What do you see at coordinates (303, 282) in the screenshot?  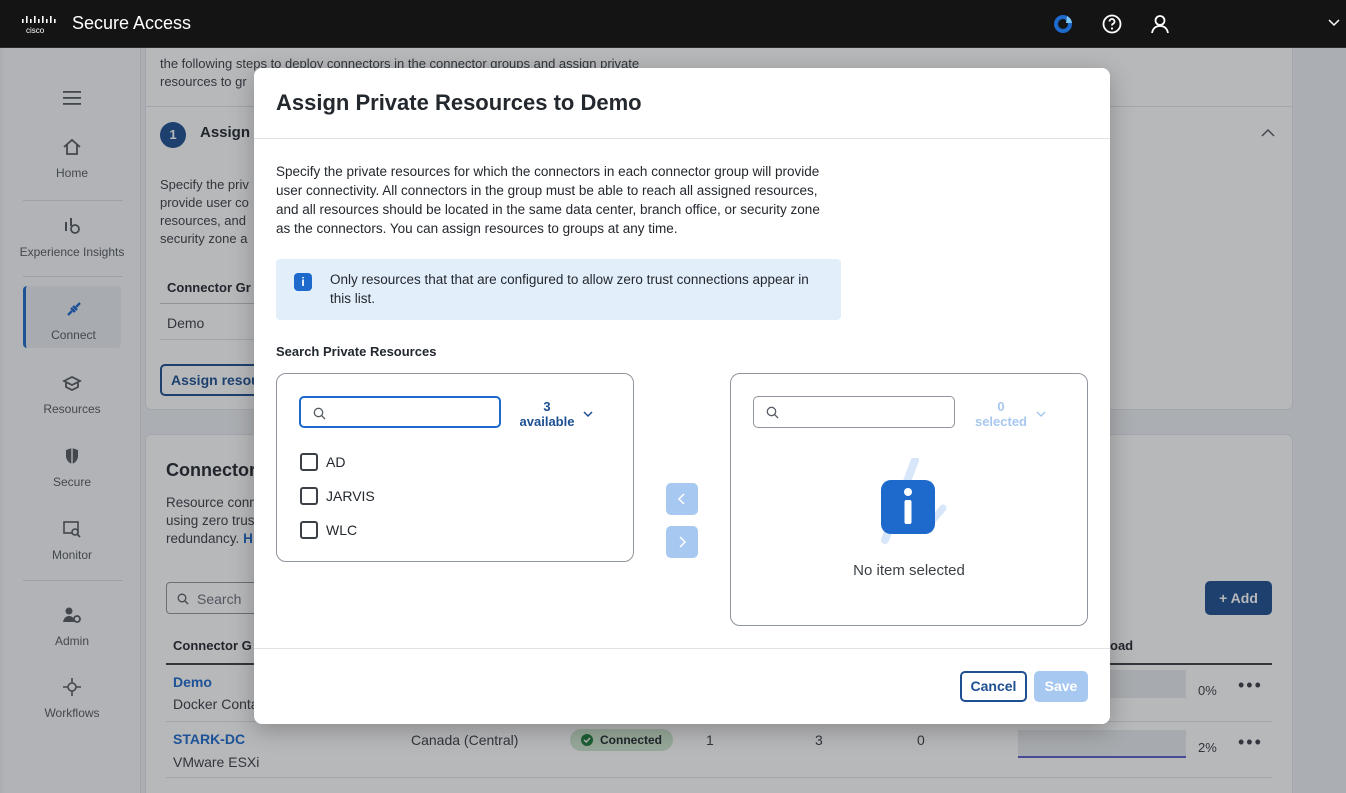 I see `info-icon: i` at bounding box center [303, 282].